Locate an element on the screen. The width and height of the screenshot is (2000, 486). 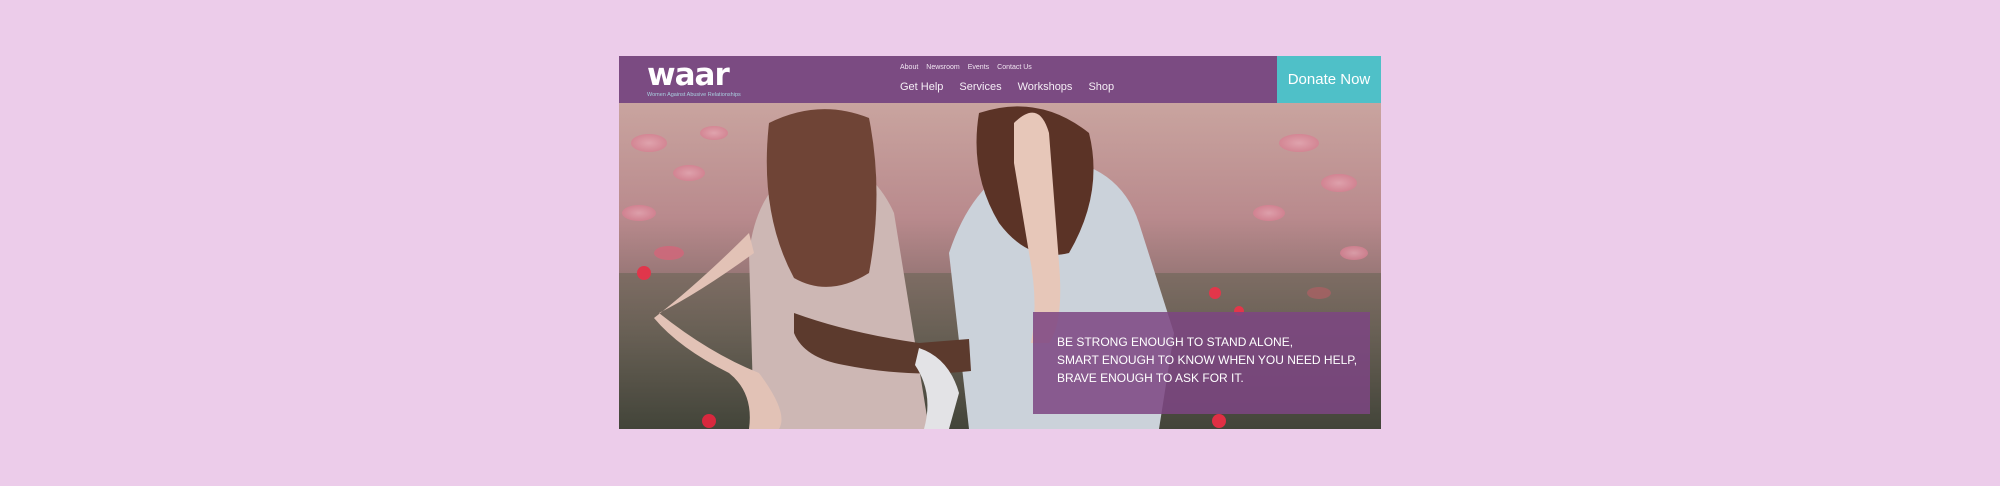
donate-now-button: Donate Now is located at coordinates (1329, 79).